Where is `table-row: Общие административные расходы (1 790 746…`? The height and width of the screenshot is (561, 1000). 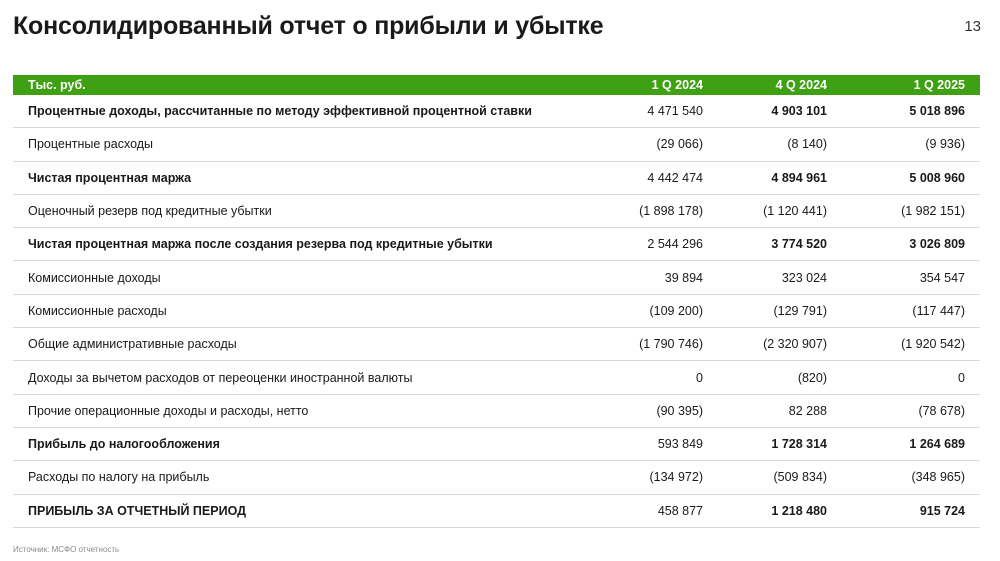 table-row: Общие административные расходы (1 790 746… is located at coordinates (496, 344).